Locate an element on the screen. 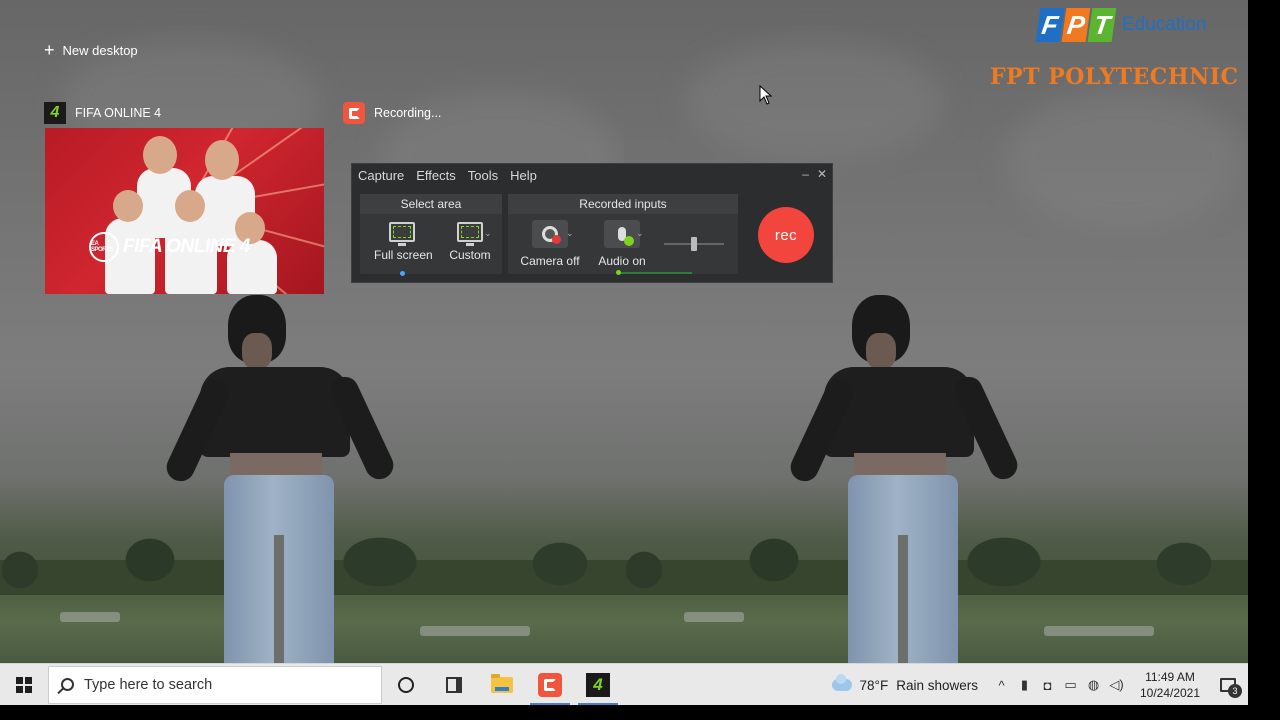  fifa-taskbar-button: 4 is located at coordinates (598, 685).